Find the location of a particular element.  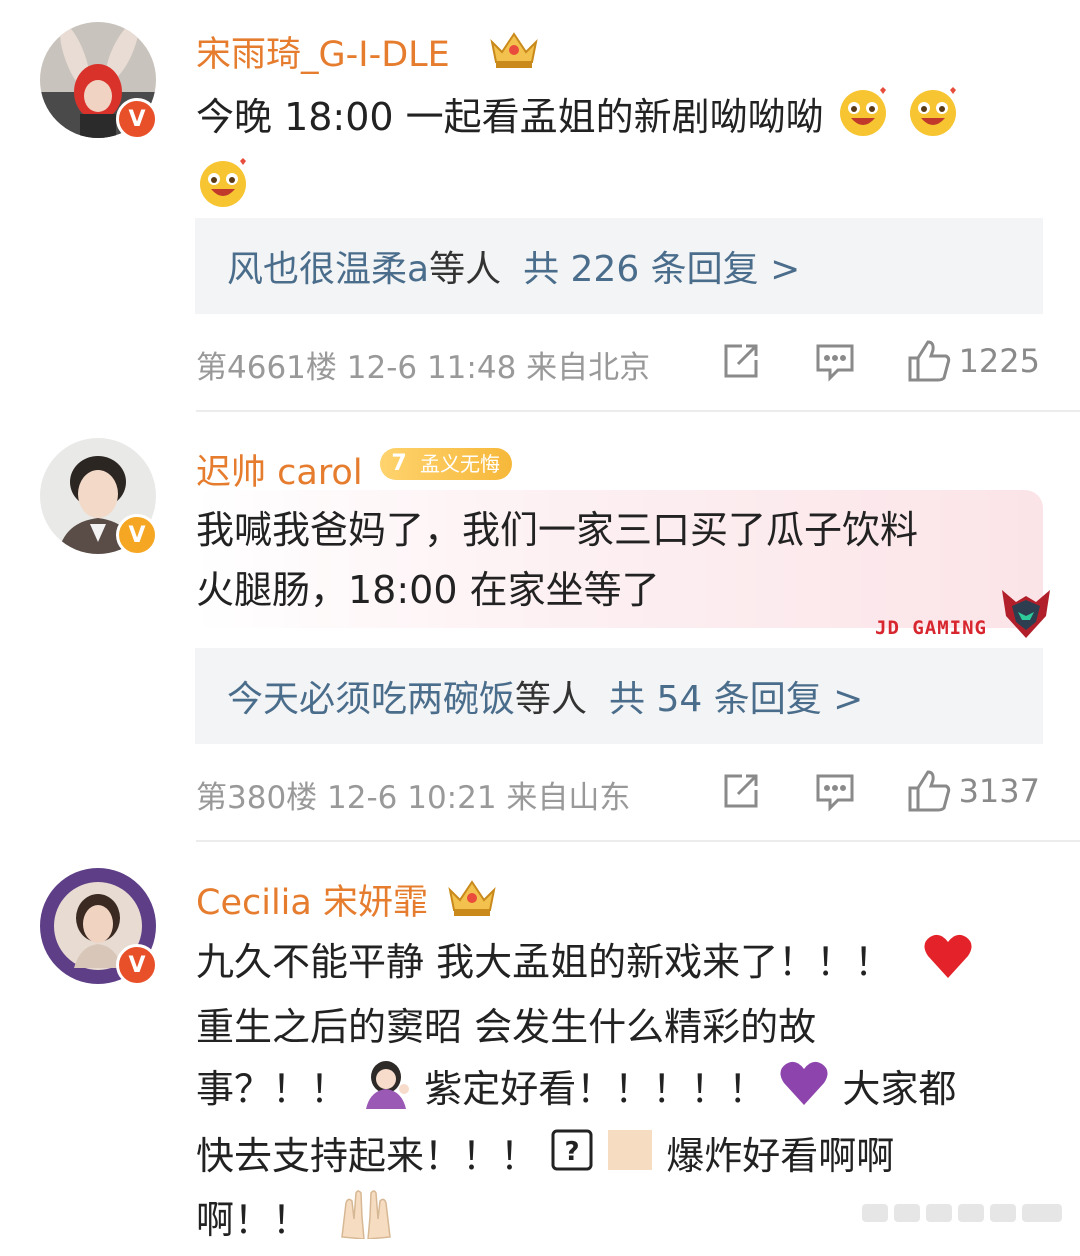

red-heart-emoji-icon is located at coordinates (948, 964).